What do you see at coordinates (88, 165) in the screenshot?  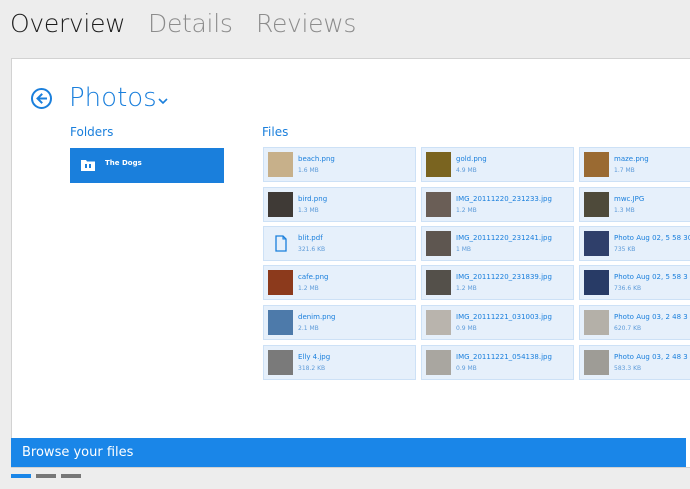 I see `folder-icon` at bounding box center [88, 165].